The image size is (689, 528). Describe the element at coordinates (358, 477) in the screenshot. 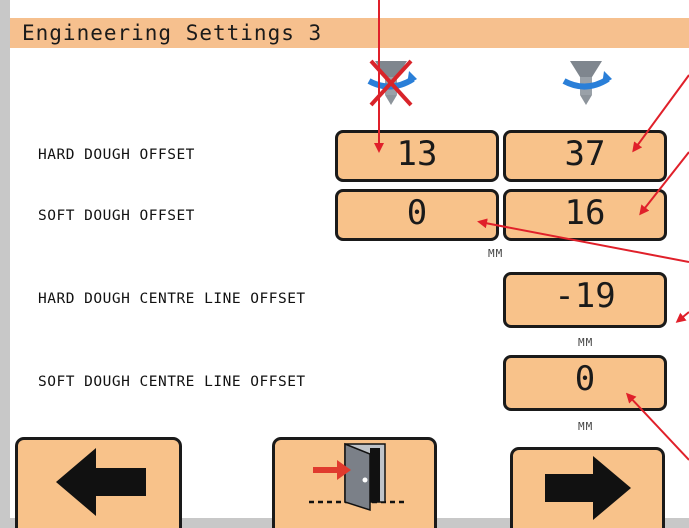

I see `exit-door-icon` at that location.